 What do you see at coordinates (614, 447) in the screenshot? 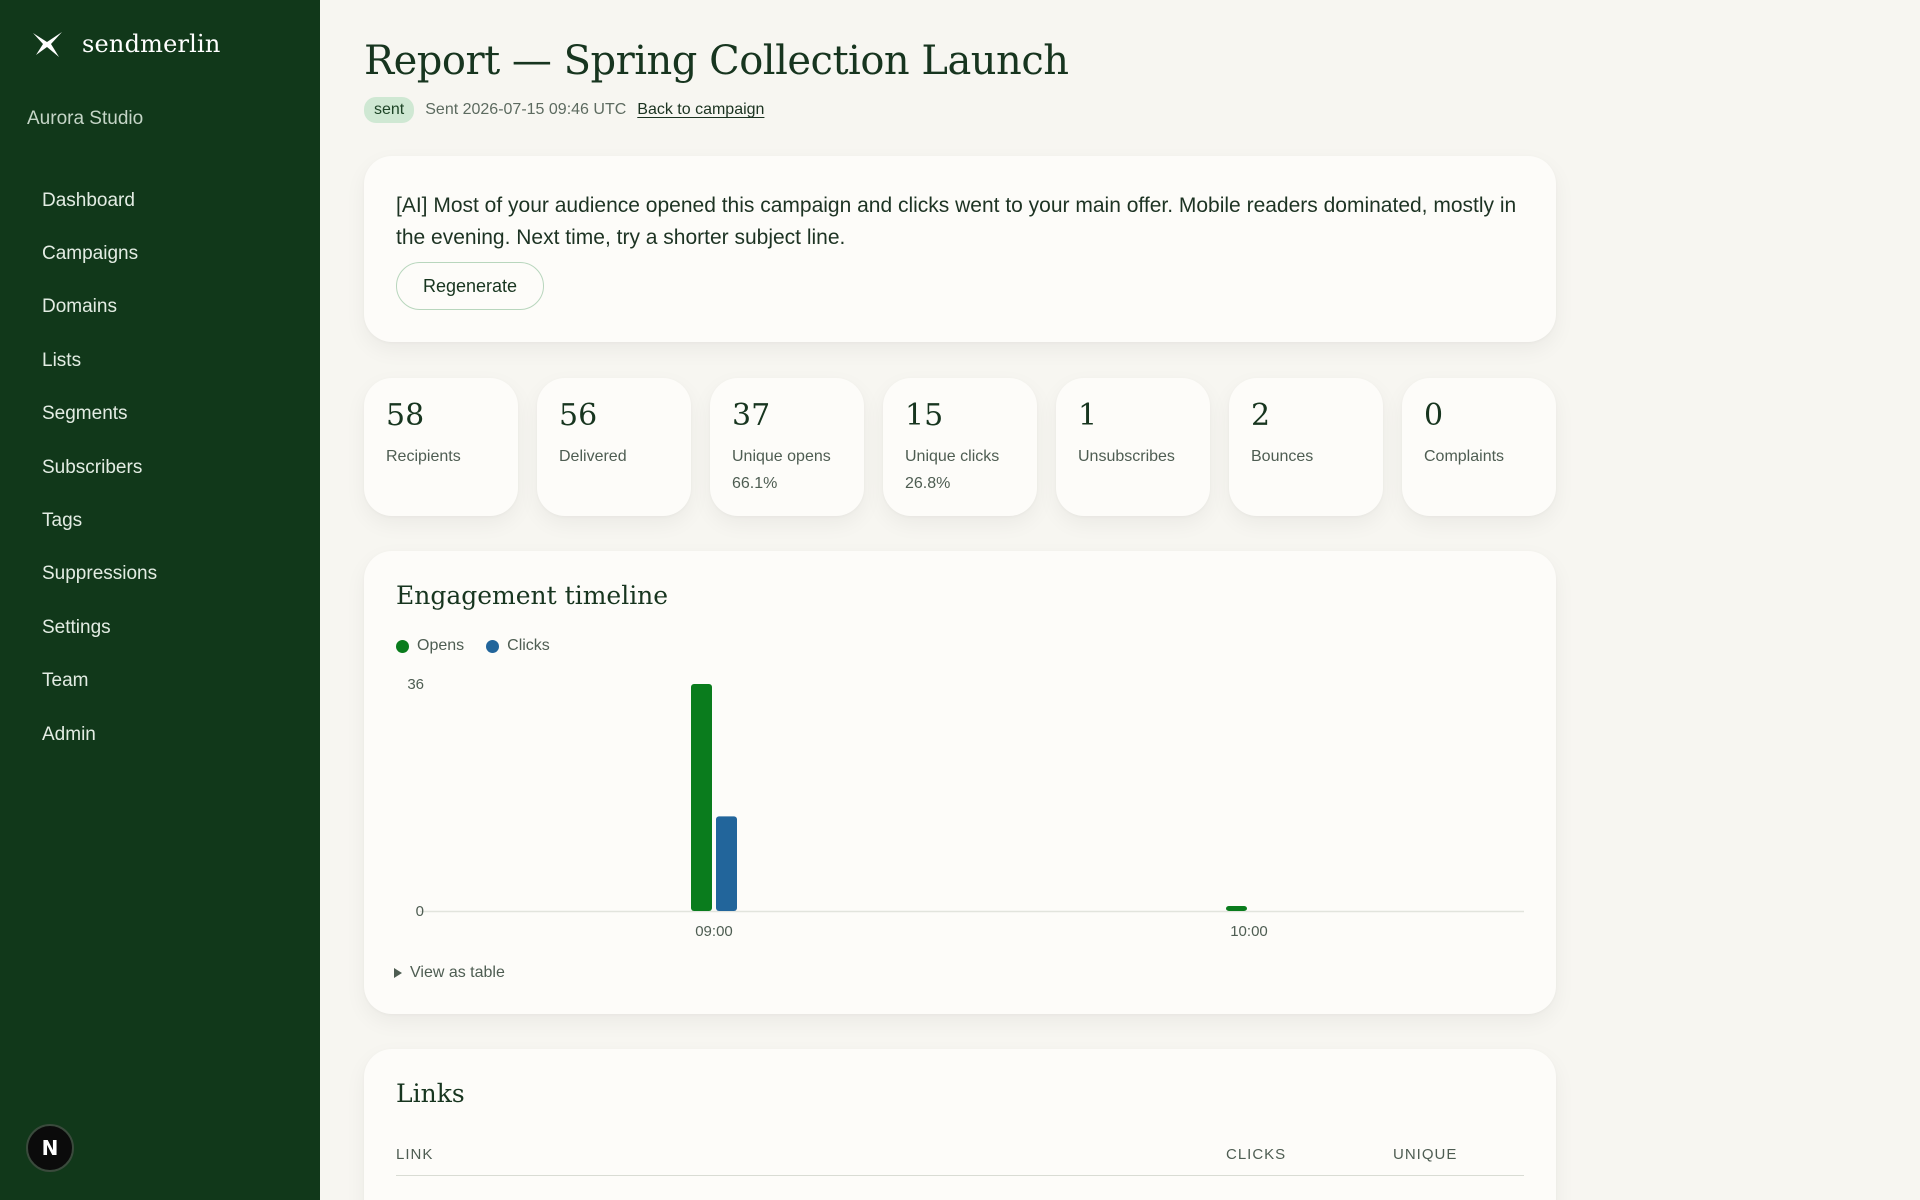
I see `stat-card-delivered: 56 Delivered` at bounding box center [614, 447].